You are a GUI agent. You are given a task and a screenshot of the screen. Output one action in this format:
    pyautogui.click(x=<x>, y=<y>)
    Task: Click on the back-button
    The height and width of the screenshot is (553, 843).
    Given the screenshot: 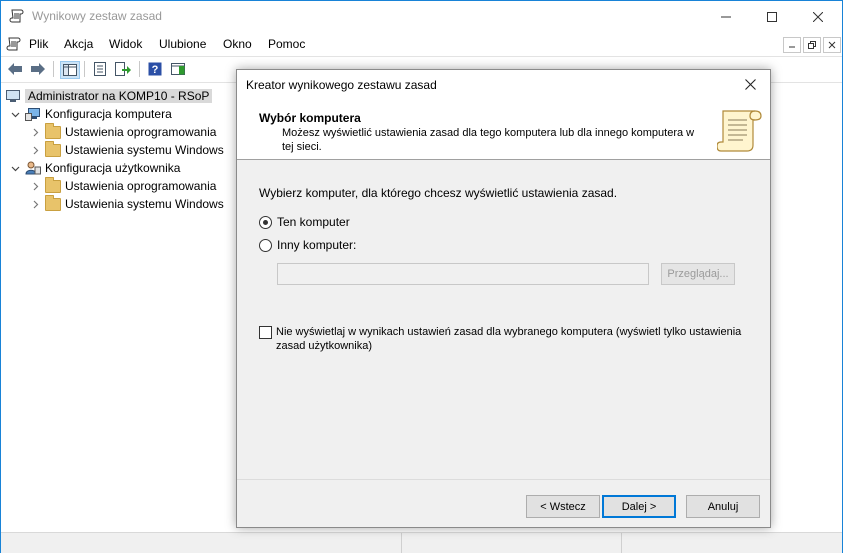 What is the action you would take?
    pyautogui.click(x=15, y=69)
    